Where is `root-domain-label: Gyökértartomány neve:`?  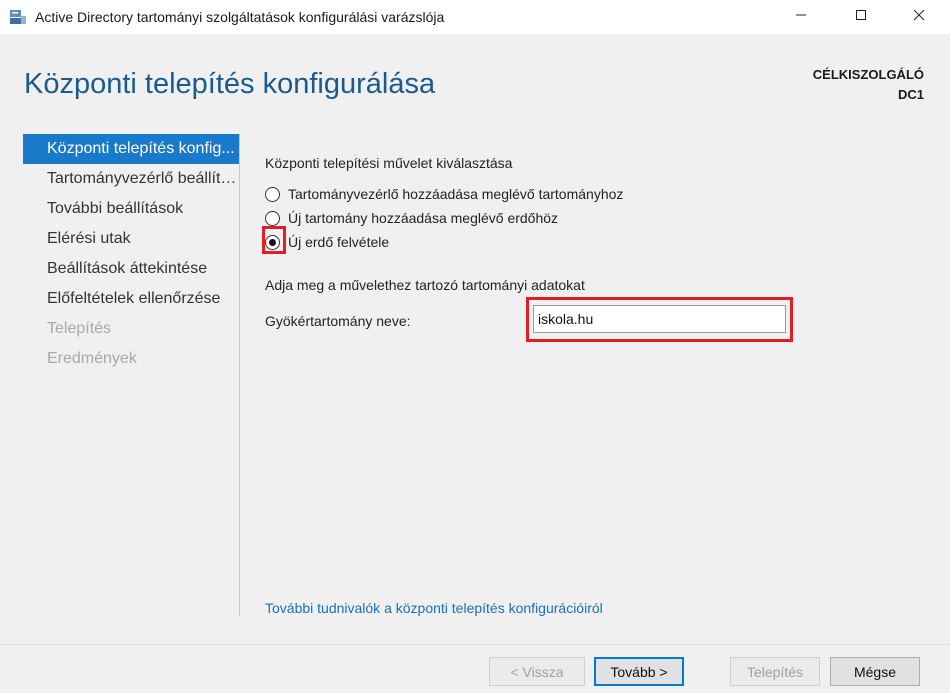 root-domain-label: Gyökértartomány neve: is located at coordinates (338, 321).